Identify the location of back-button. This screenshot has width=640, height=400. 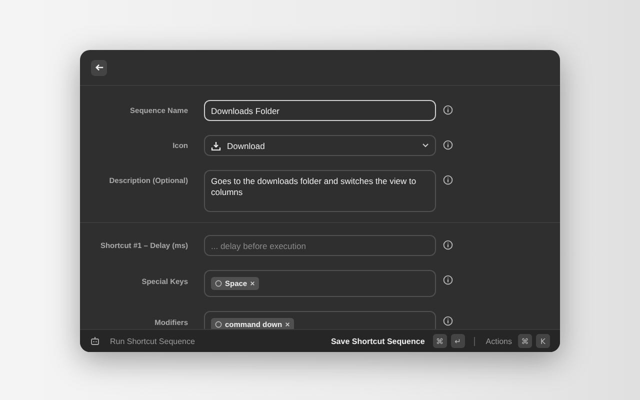
(99, 68).